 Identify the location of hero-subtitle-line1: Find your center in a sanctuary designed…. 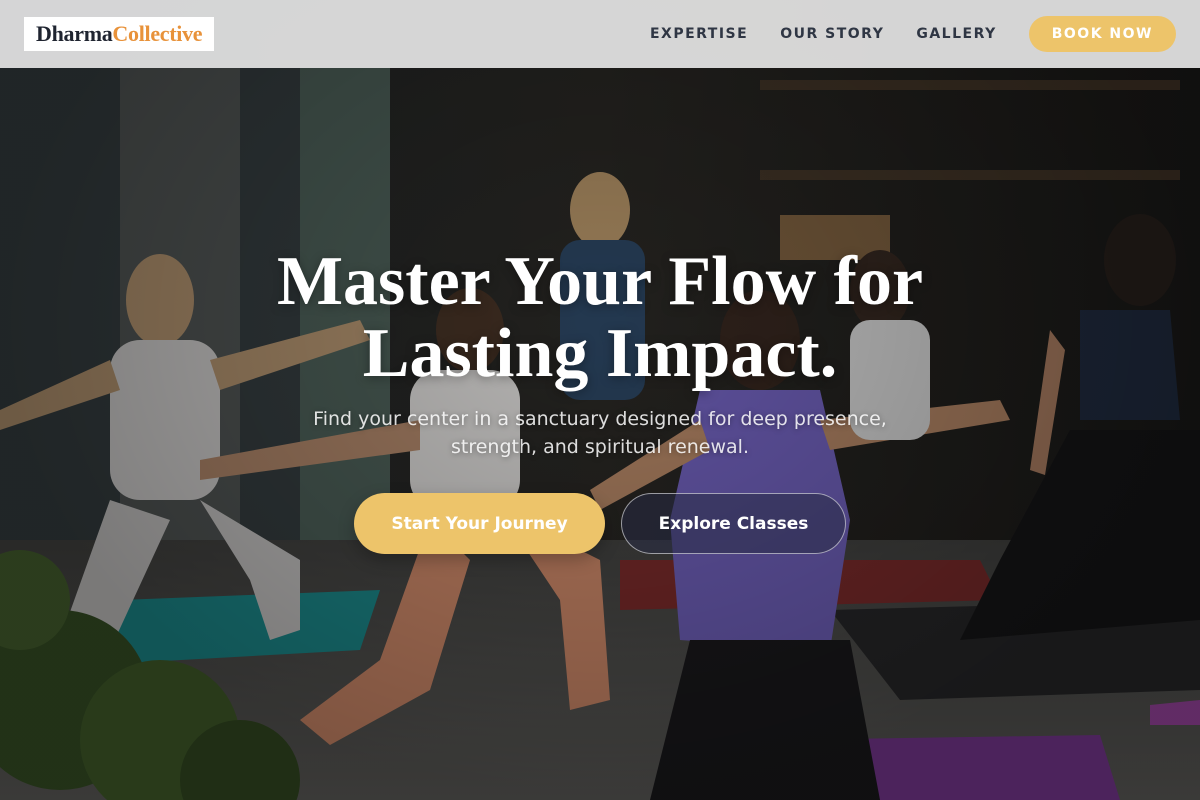
(600, 419).